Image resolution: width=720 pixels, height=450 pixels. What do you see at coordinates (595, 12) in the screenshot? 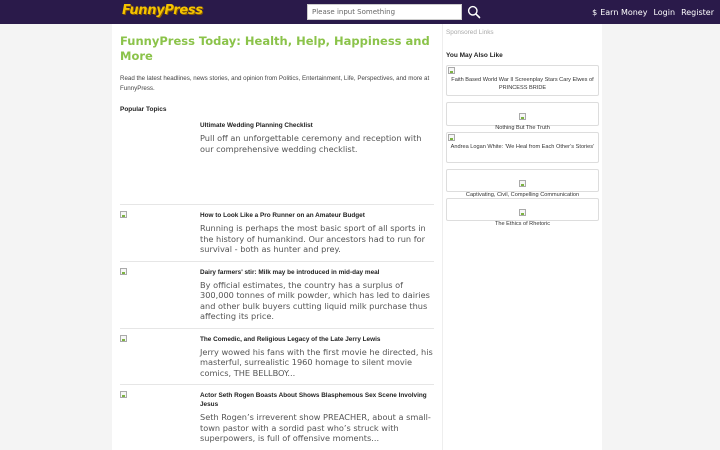
I see `dollar-icon: $` at bounding box center [595, 12].